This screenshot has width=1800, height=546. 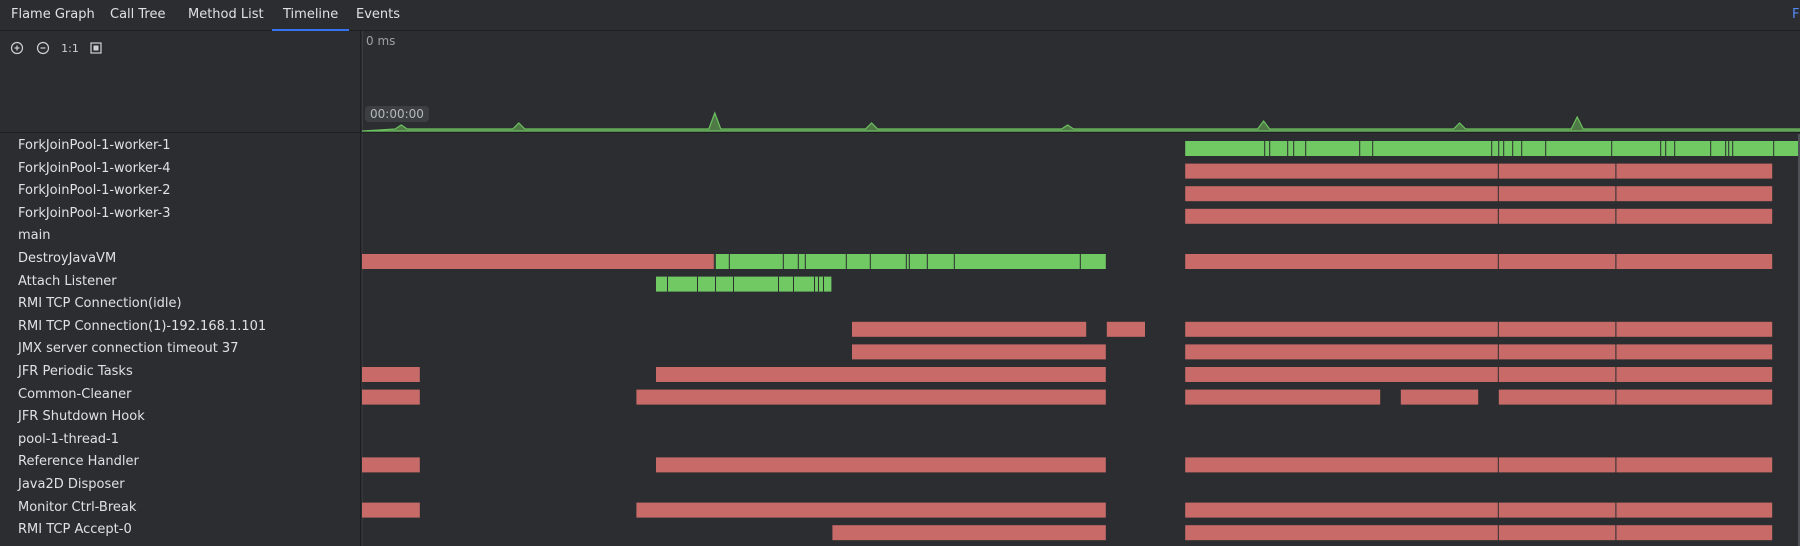 I want to click on actual-size-button: 1:1, so click(x=70, y=48).